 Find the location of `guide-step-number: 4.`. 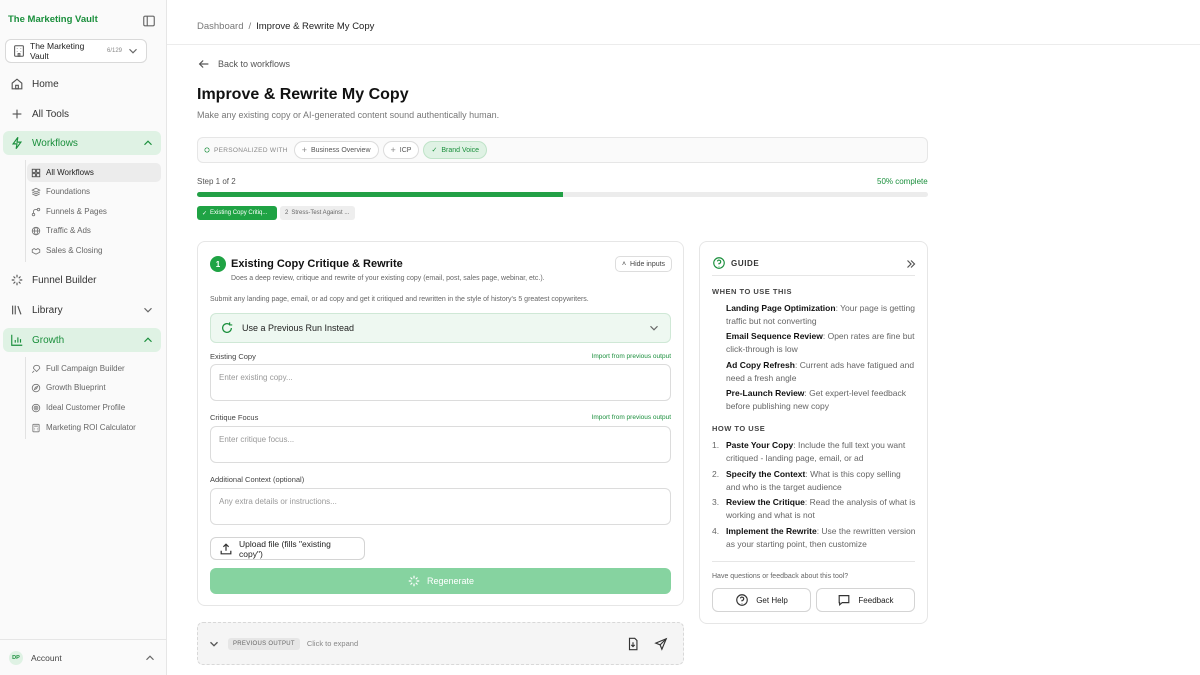

guide-step-number: 4. is located at coordinates (716, 531).